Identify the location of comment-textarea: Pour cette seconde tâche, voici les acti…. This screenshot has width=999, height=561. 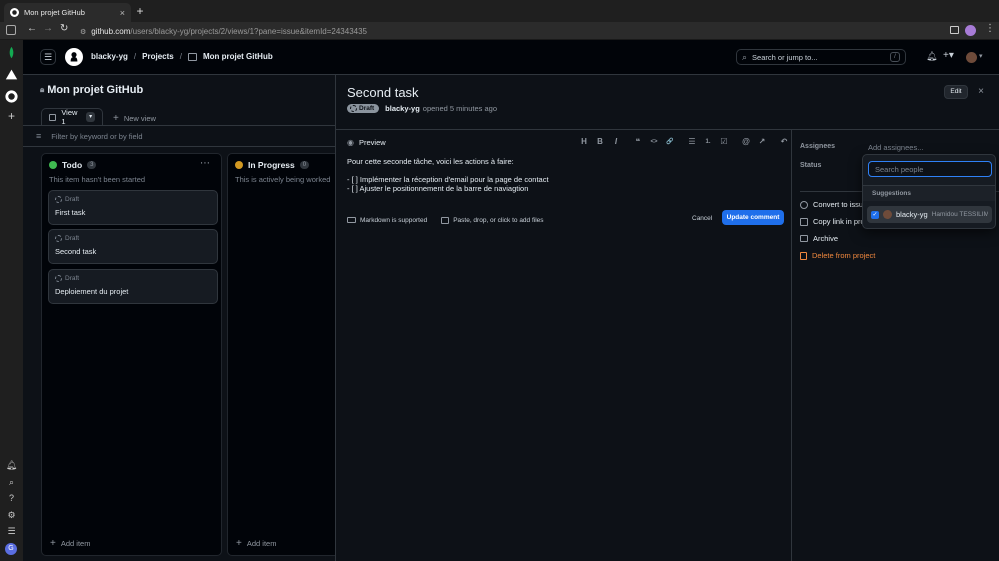
(566, 183).